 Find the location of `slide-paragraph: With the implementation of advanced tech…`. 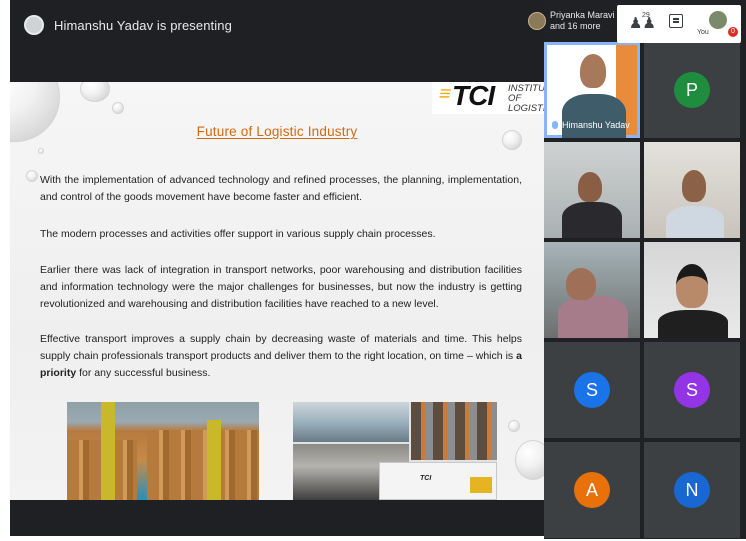

slide-paragraph: With the implementation of advanced tech… is located at coordinates (281, 188).